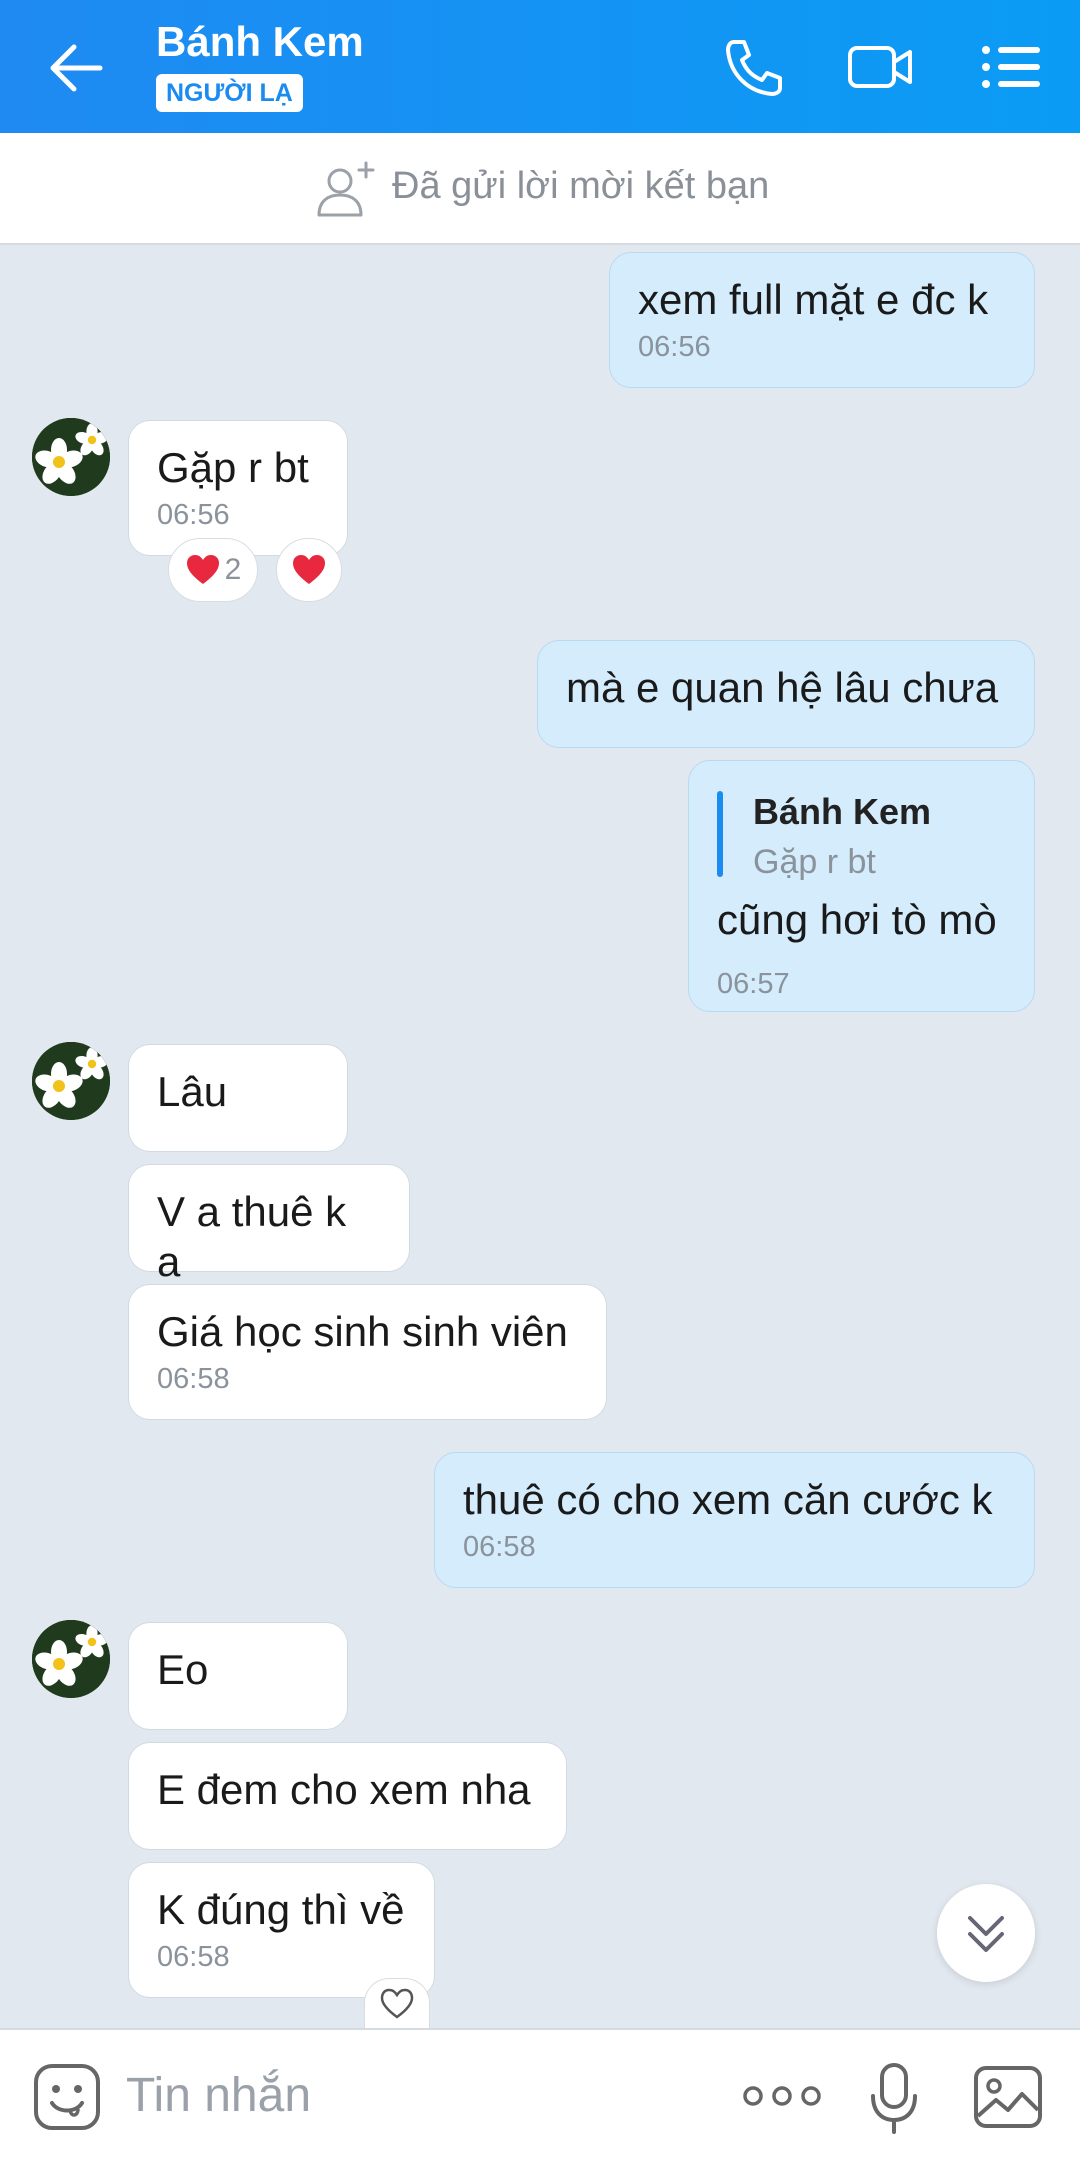 This screenshot has width=1080, height=2157. Describe the element at coordinates (238, 1676) in the screenshot. I see `message-bubble-incoming: Eo` at that location.